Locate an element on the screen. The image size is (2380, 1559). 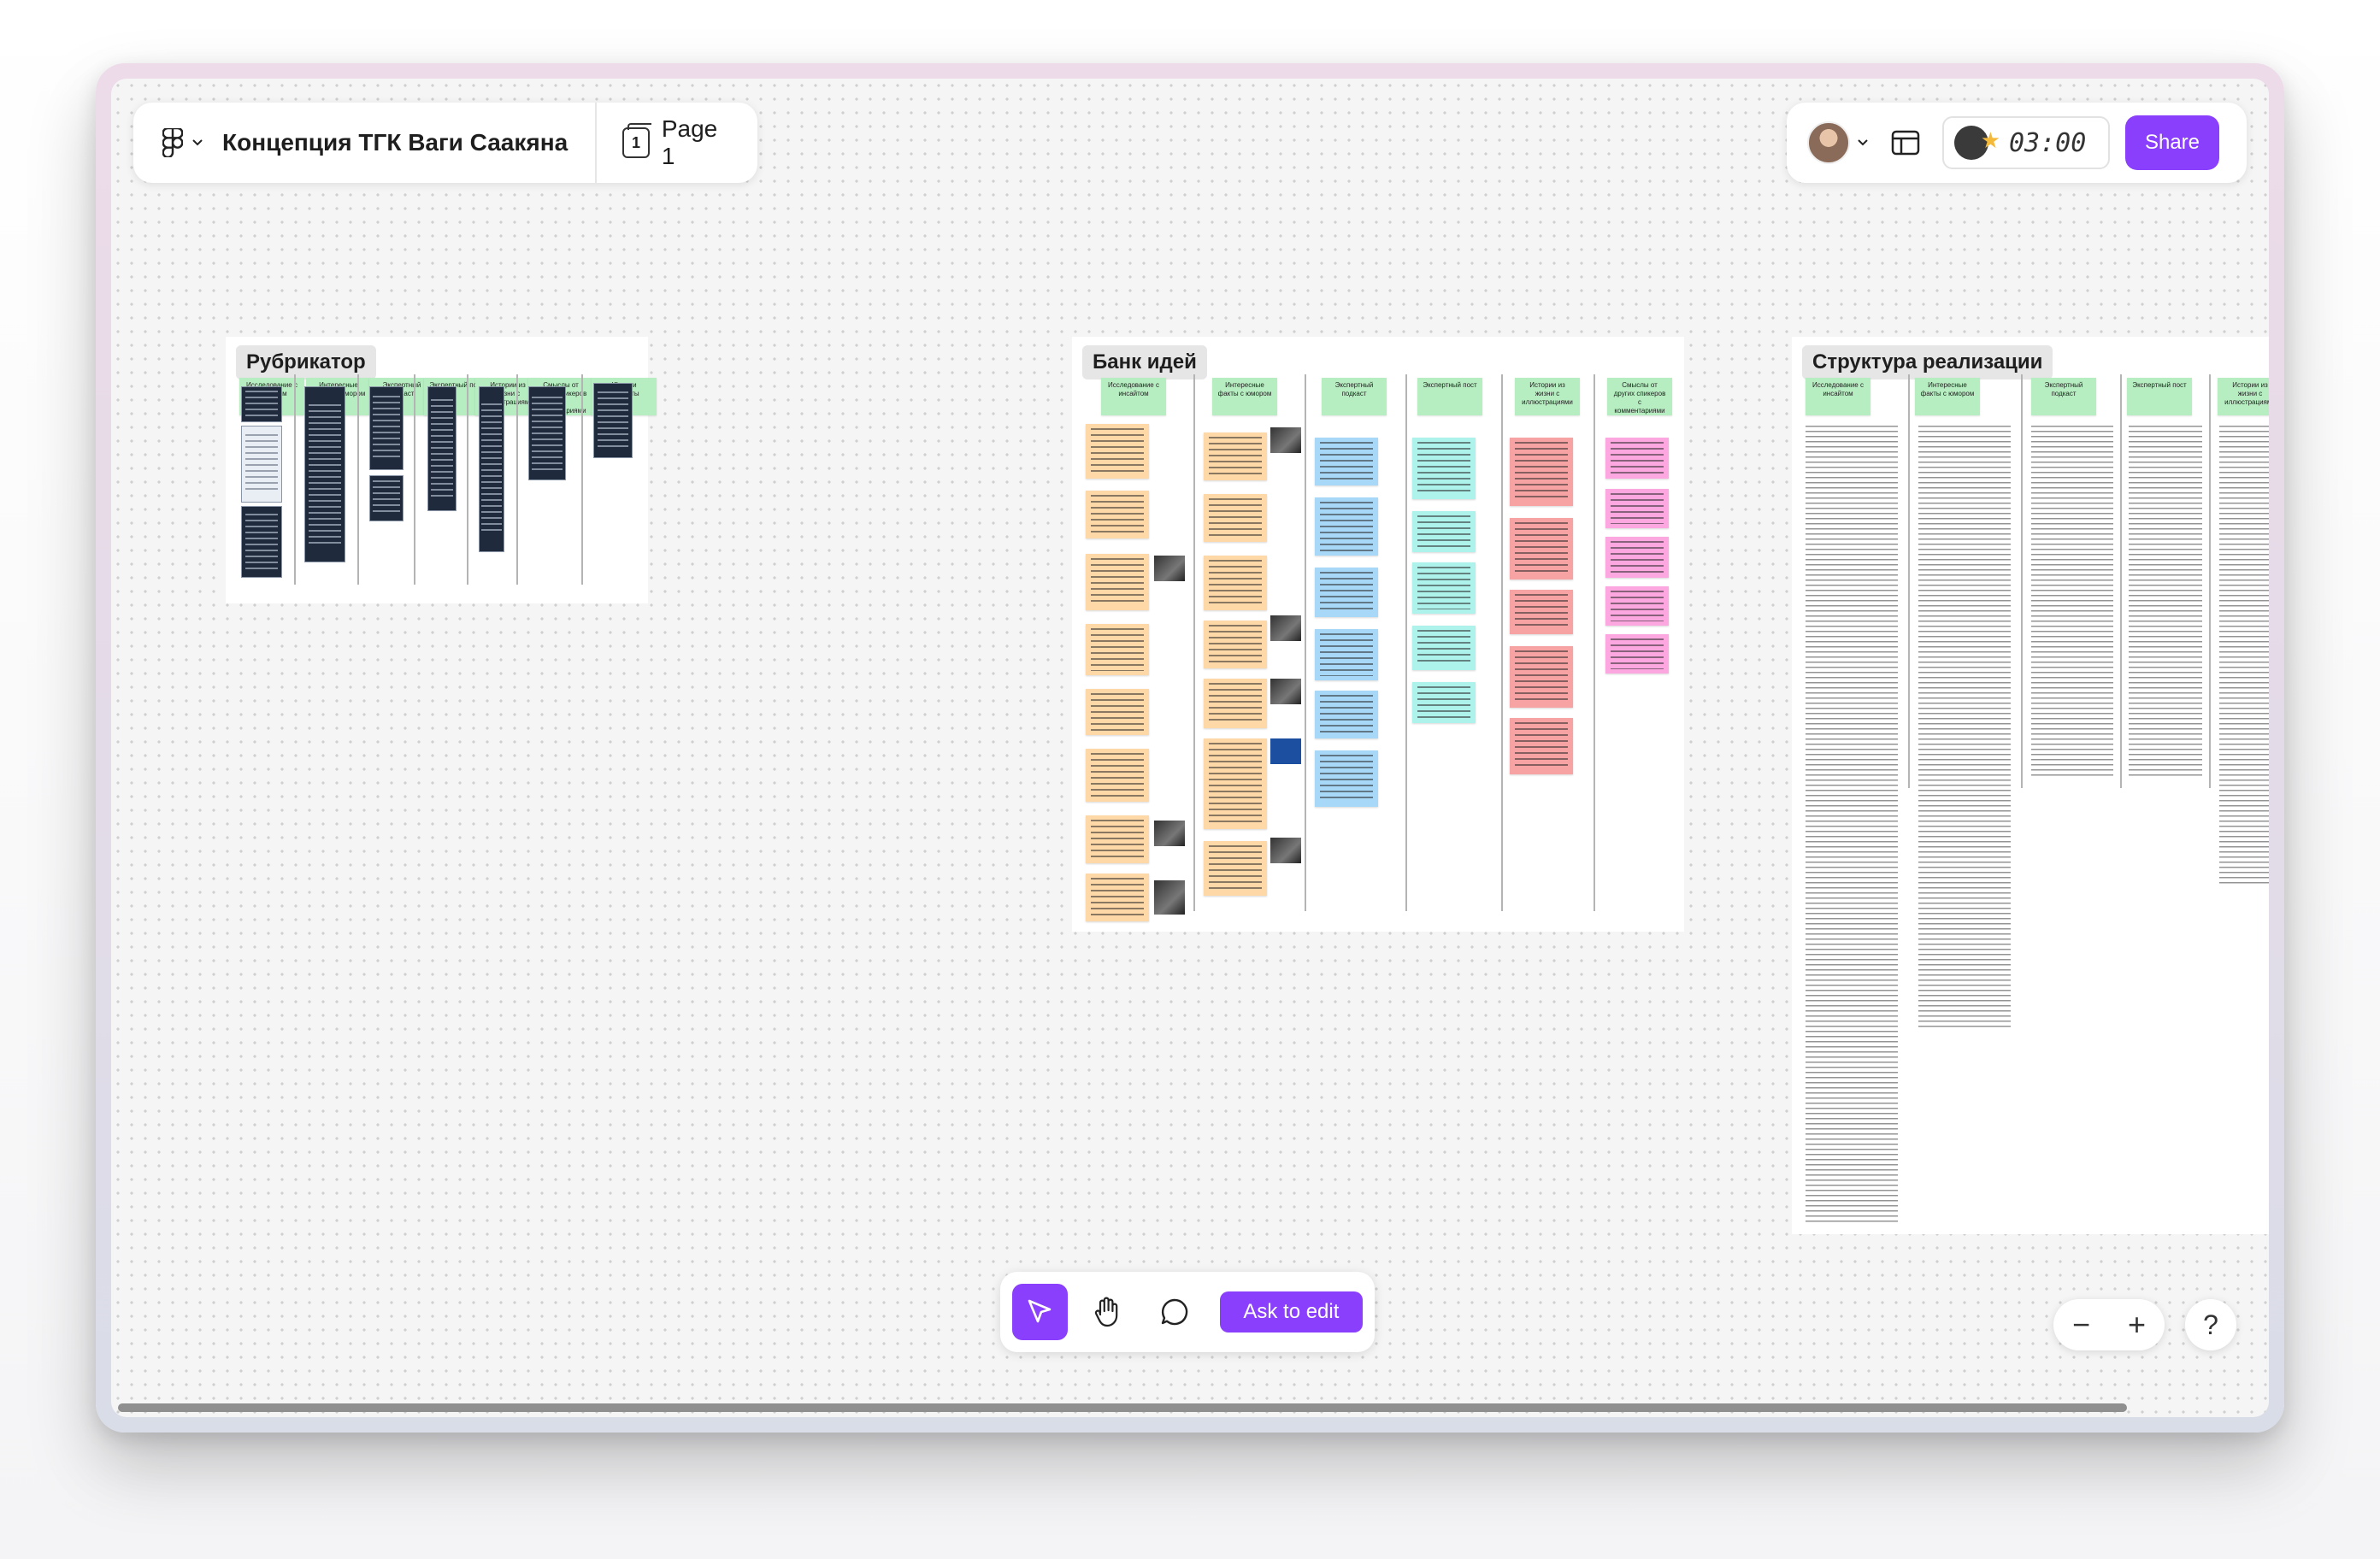
figma-icon is located at coordinates (173, 143).